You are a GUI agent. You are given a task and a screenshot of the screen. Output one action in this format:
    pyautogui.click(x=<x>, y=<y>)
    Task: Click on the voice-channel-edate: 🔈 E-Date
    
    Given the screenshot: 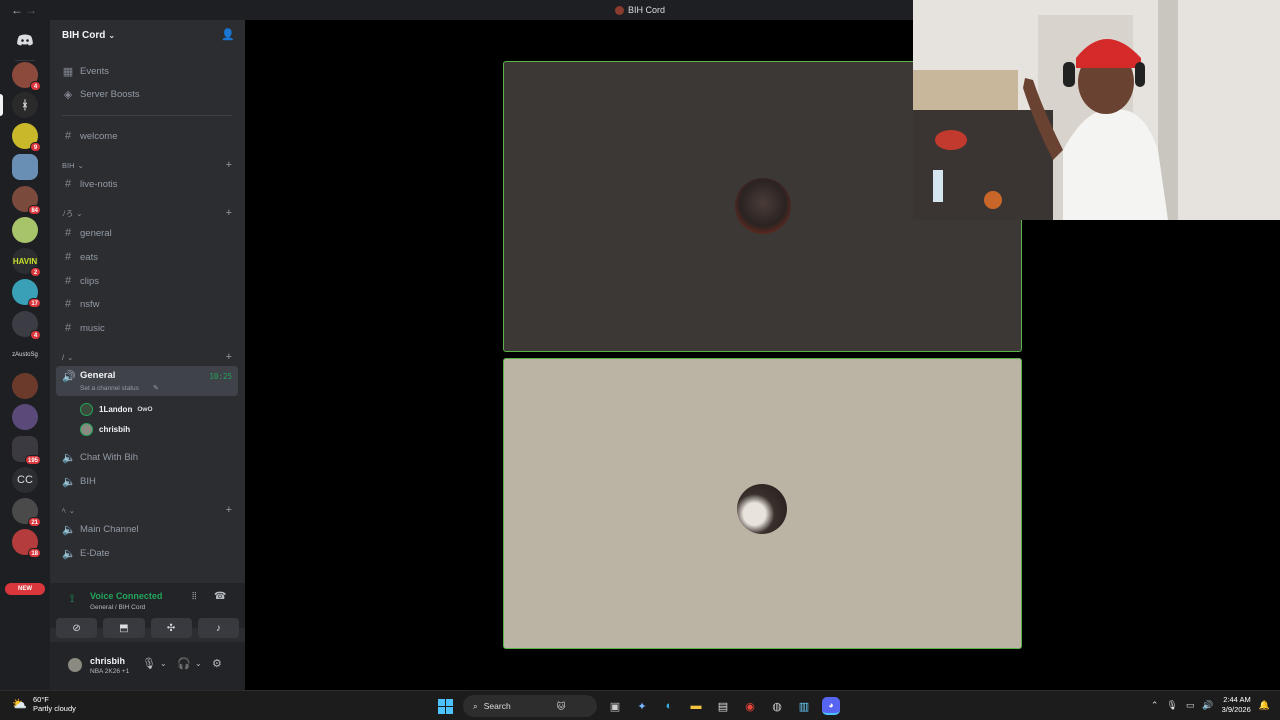 What is the action you would take?
    pyautogui.click(x=147, y=553)
    